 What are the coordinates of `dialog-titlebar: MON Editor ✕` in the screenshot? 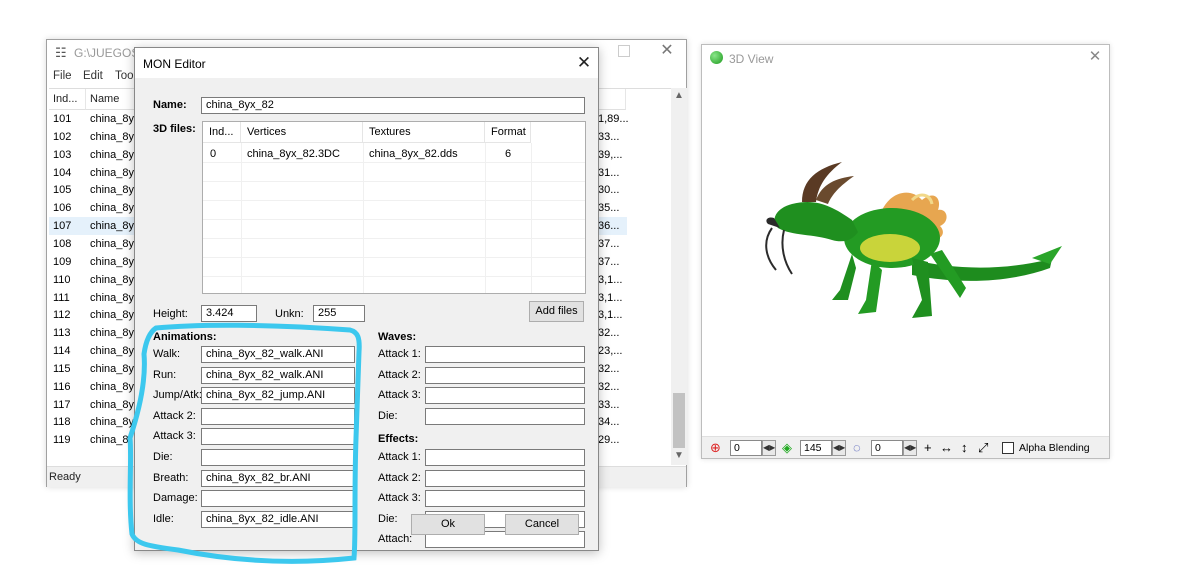 It's located at (366, 63).